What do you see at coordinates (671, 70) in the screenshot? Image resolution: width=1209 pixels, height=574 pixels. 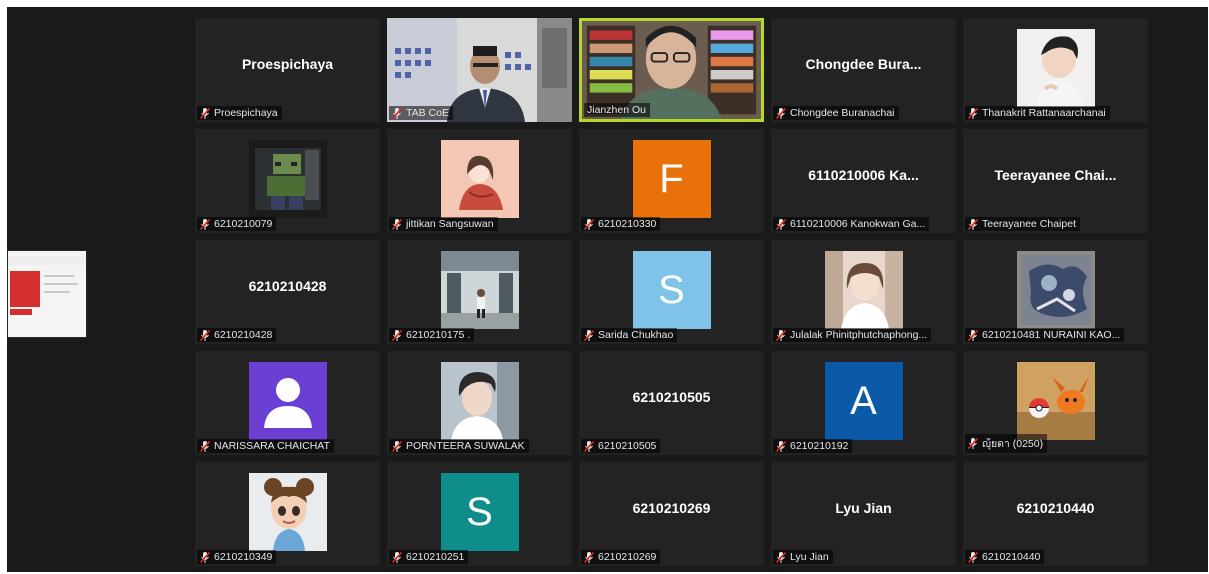 I see `participant-tile-active-speaker: Jianzhen Ou` at bounding box center [671, 70].